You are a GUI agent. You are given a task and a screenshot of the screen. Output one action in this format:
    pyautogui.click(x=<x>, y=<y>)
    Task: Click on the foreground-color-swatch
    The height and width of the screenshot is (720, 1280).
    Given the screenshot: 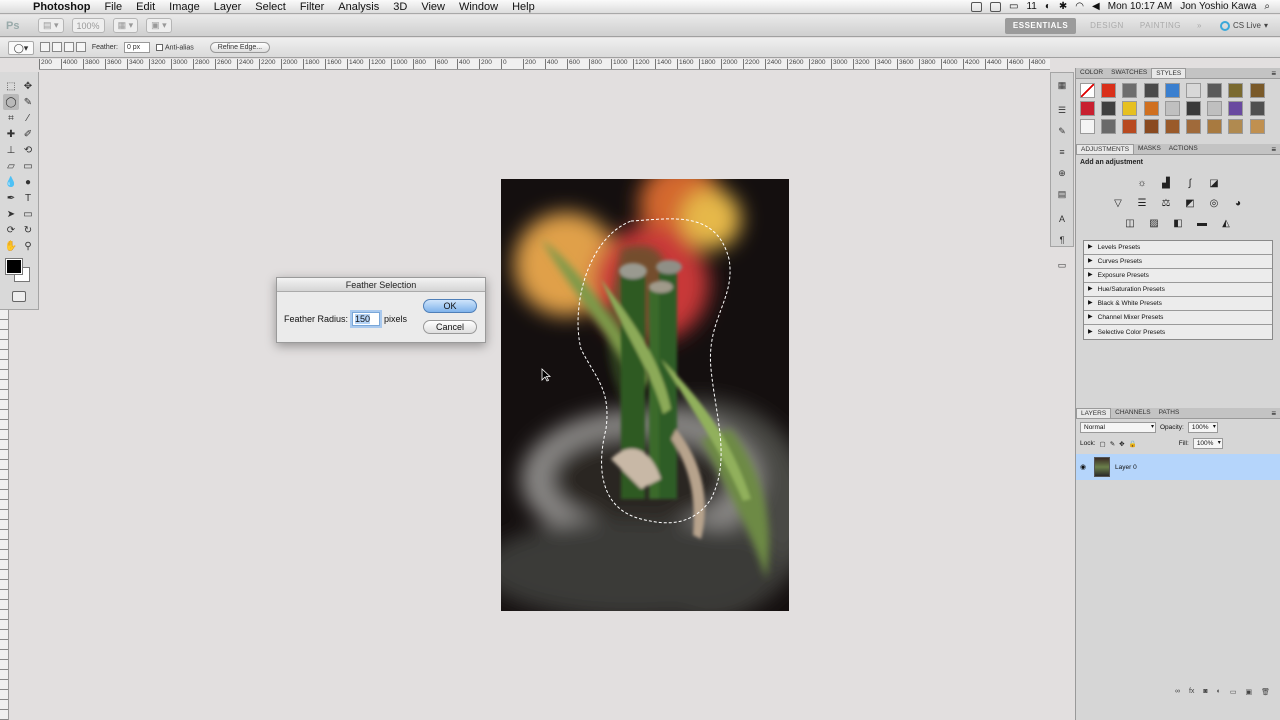 What is the action you would take?
    pyautogui.click(x=14, y=266)
    